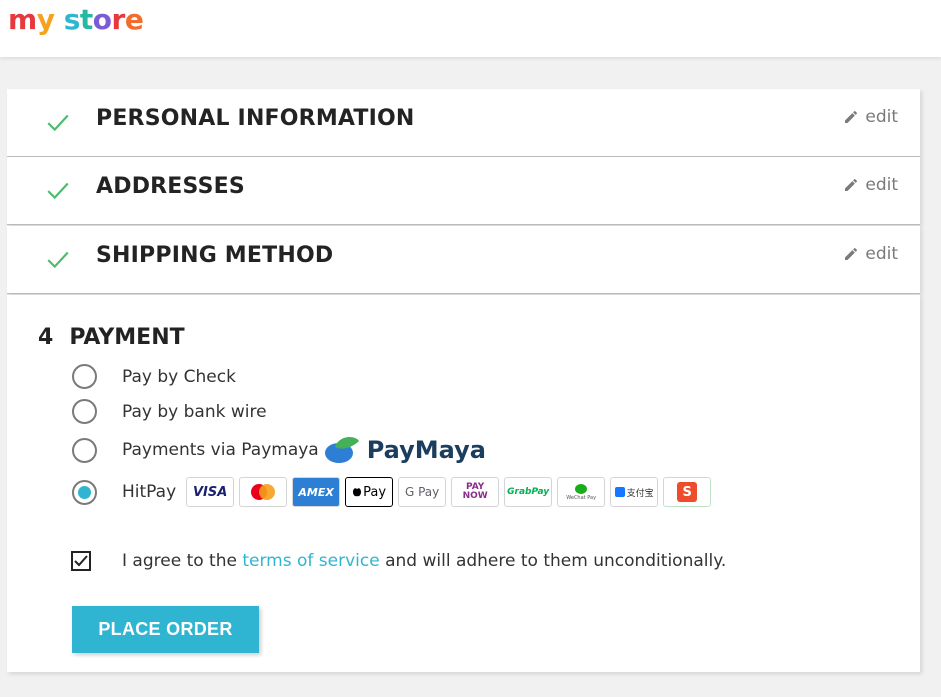 This screenshot has height=697, width=941. I want to click on google-pay-logo: G Pay, so click(422, 492).